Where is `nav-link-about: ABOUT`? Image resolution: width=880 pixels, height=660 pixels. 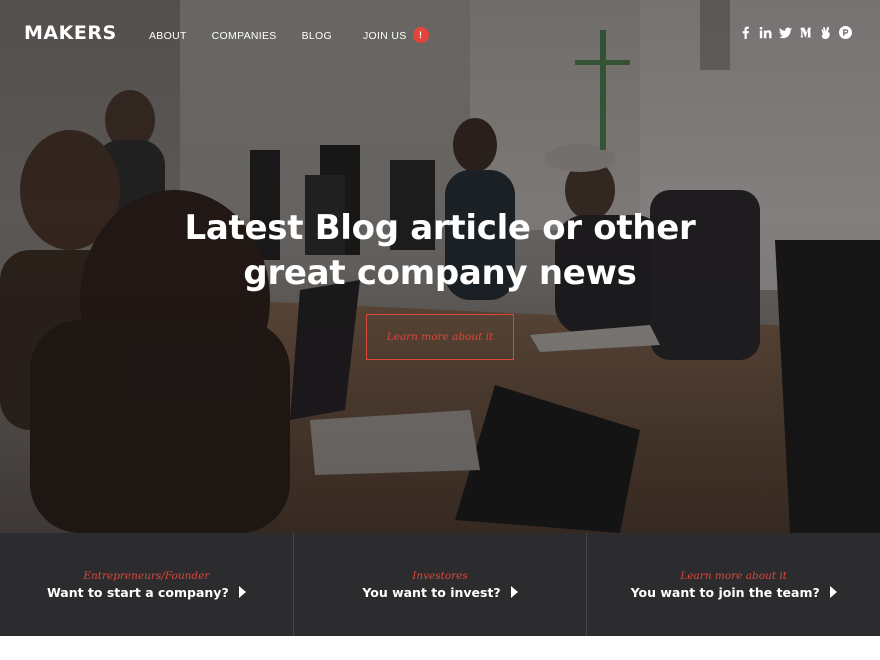
nav-link-about: ABOUT is located at coordinates (168, 36).